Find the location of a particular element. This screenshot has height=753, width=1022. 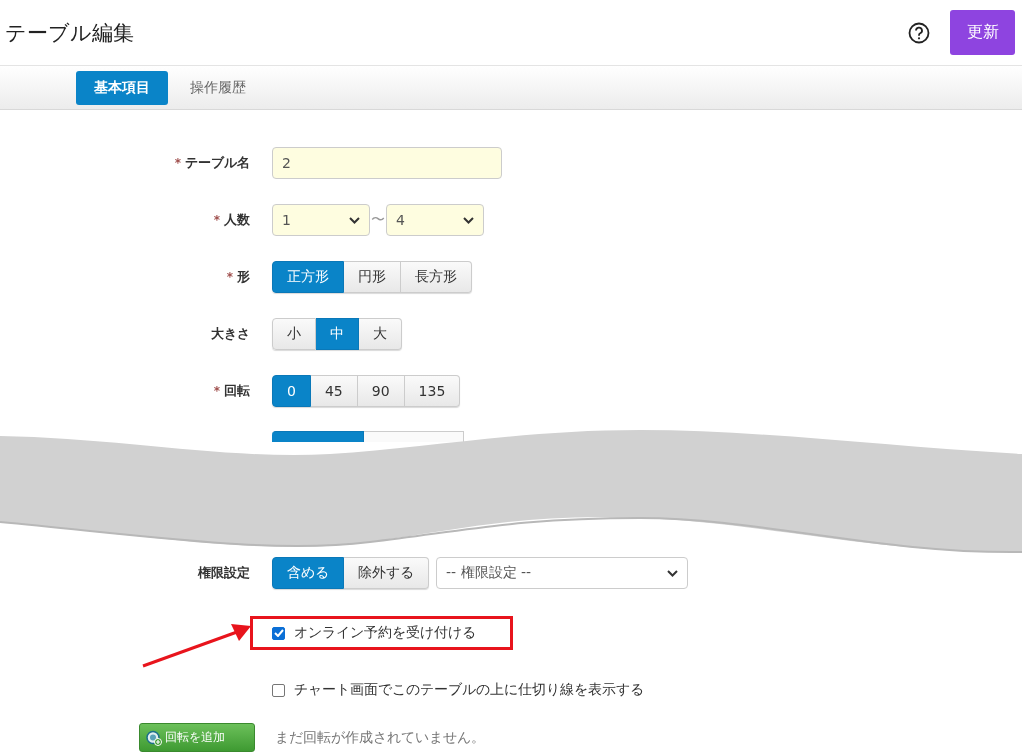

segment-button: 135 is located at coordinates (432, 391).